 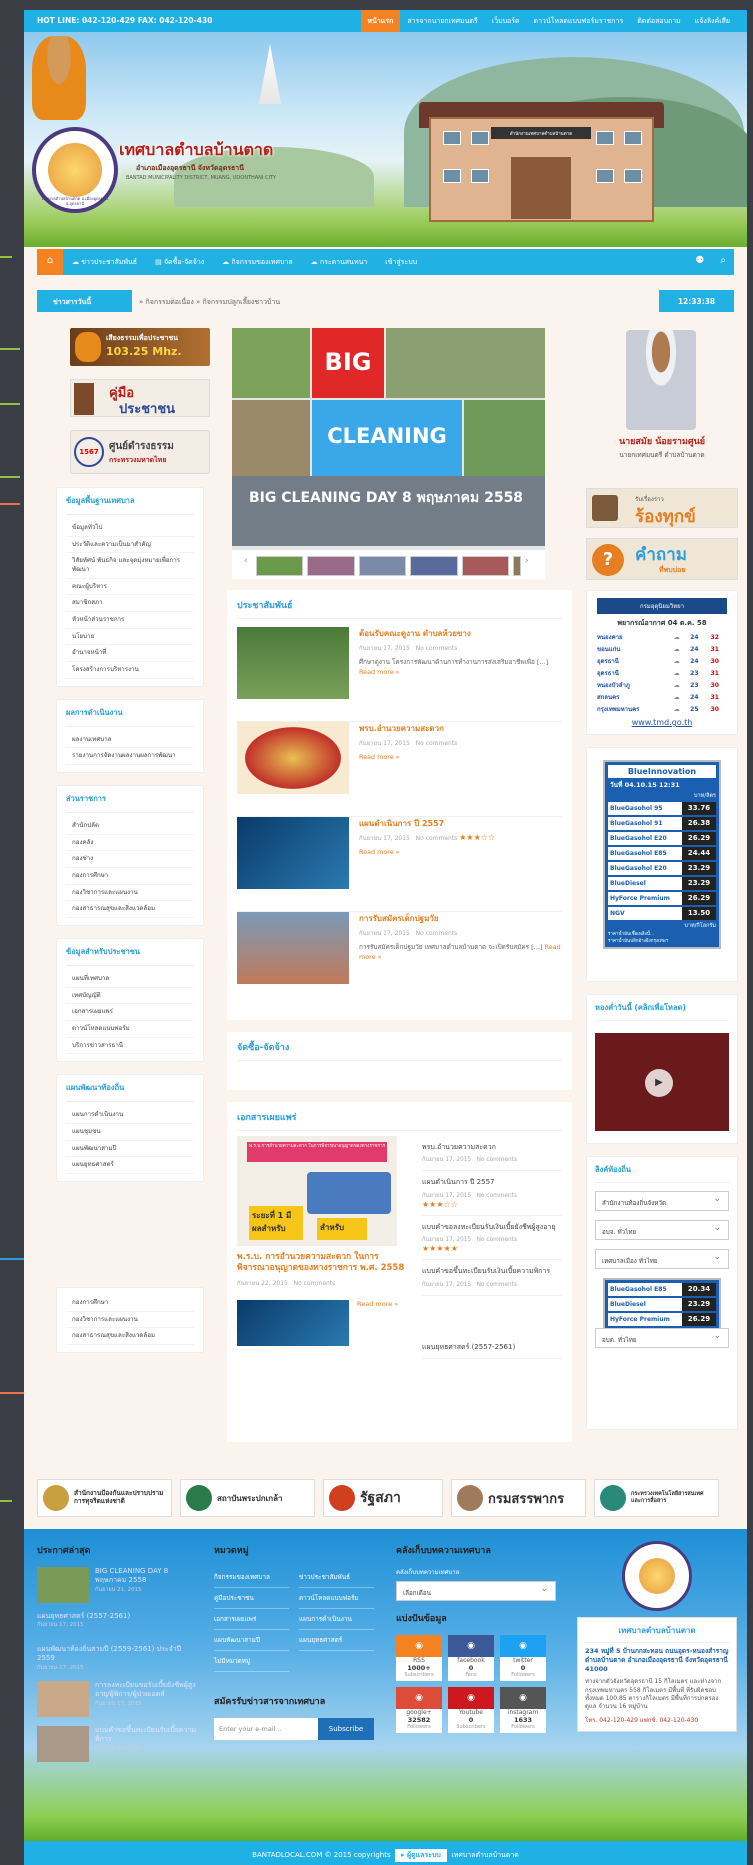 What do you see at coordinates (130, 979) in the screenshot?
I see `list-item: แผนที่เทศบาล` at bounding box center [130, 979].